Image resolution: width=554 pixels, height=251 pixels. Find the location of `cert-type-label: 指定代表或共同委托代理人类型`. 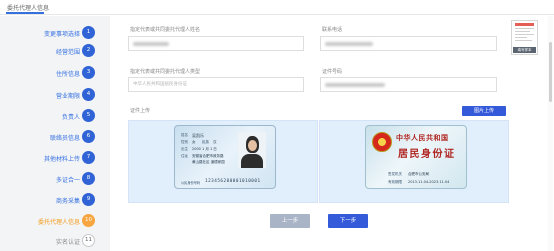

cert-type-label: 指定代表或共同委托代理人类型 is located at coordinates (165, 72).